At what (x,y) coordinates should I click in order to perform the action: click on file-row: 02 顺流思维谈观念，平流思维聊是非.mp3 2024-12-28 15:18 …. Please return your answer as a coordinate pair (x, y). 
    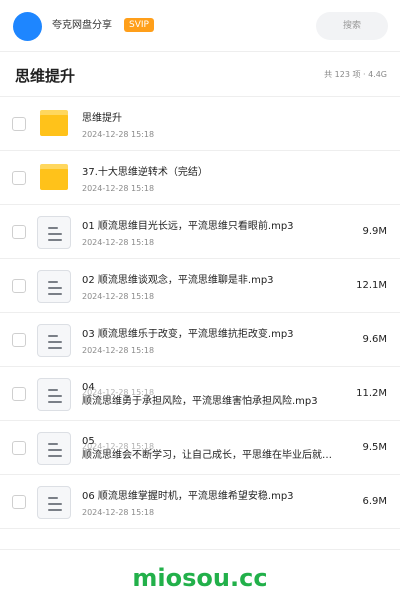
    Looking at the image, I should click on (200, 286).